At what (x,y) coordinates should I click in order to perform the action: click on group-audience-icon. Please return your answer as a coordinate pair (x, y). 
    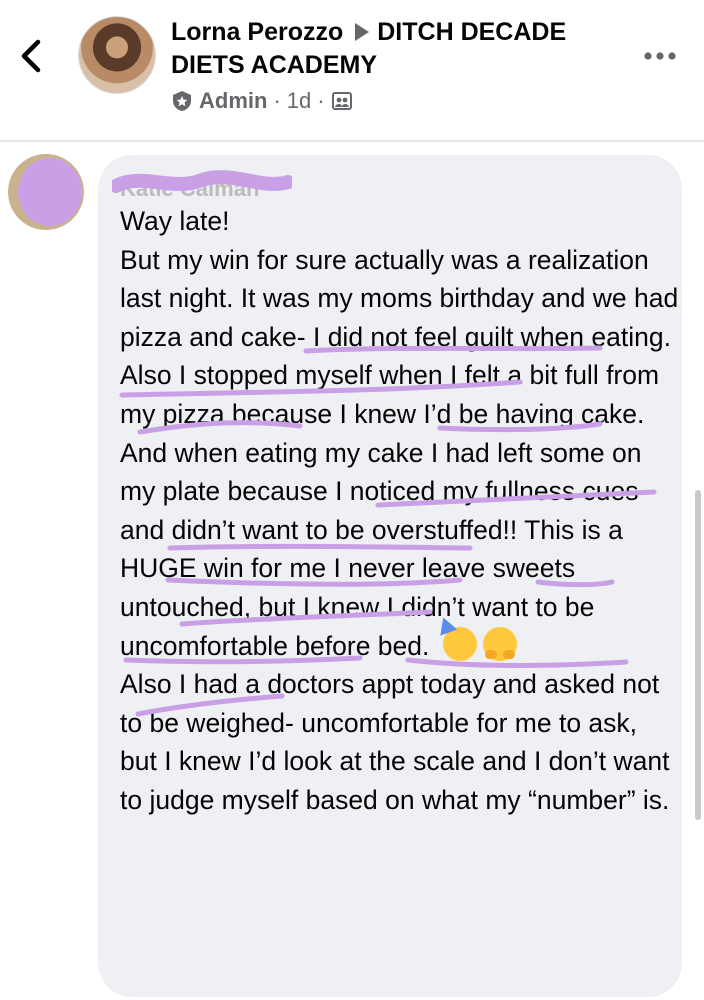
    Looking at the image, I should click on (341, 101).